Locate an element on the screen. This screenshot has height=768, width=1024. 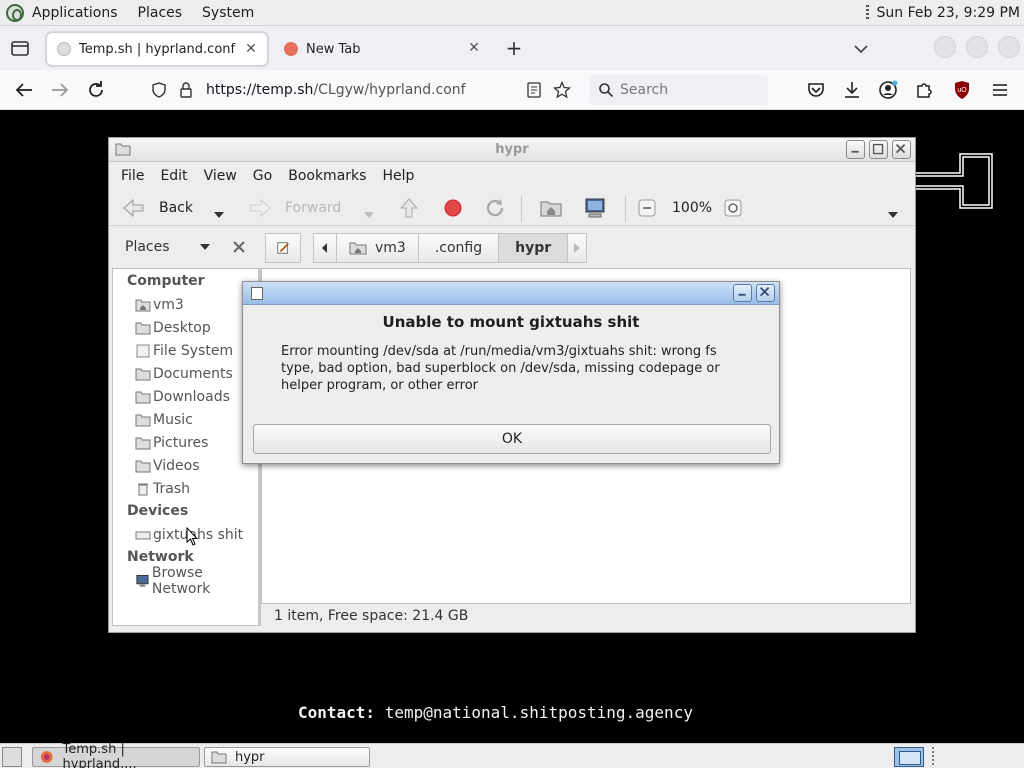
show-desktop-icon is located at coordinates (12, 757).